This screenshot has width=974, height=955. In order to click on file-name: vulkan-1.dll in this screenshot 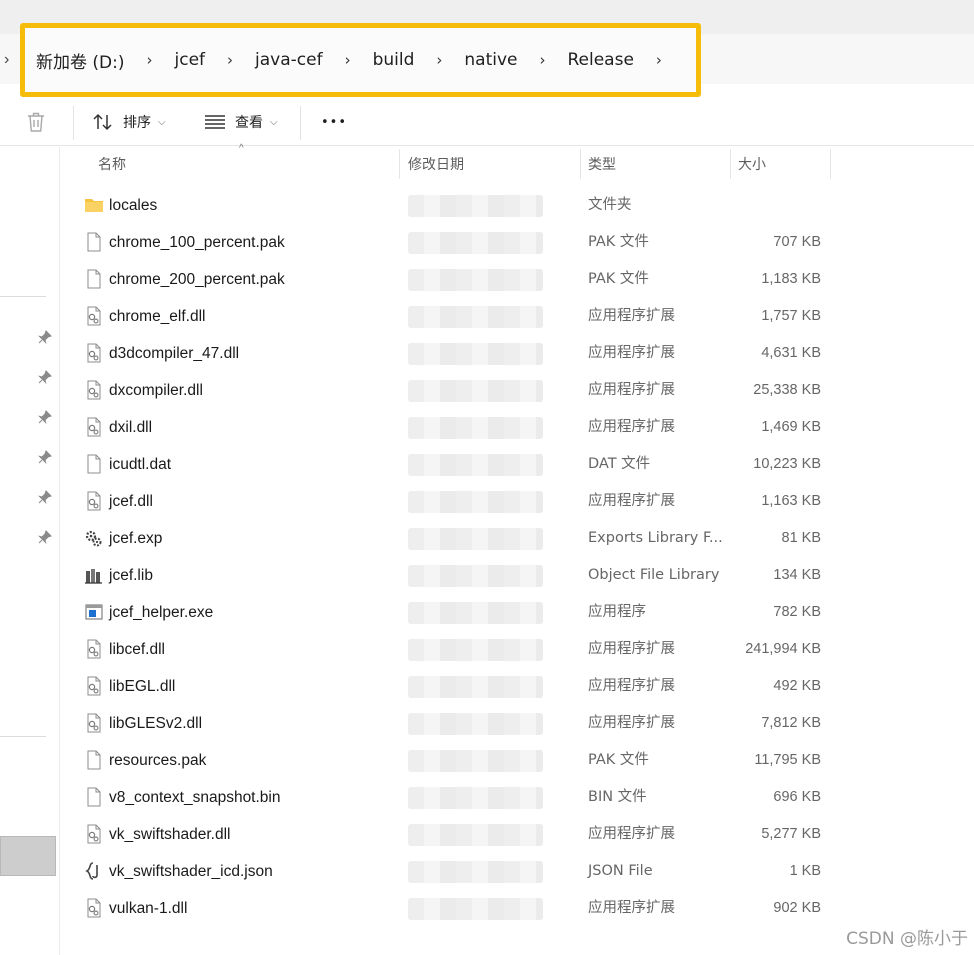, I will do `click(148, 908)`.